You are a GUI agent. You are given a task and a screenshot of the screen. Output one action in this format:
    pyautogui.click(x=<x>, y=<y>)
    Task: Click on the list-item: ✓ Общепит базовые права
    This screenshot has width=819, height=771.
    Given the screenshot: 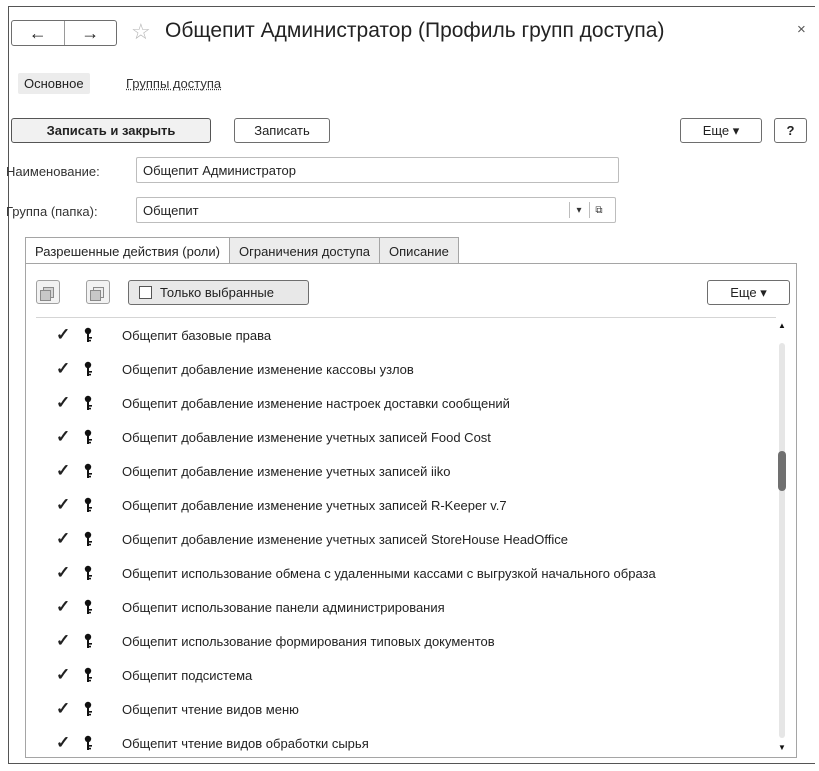 What is the action you would take?
    pyautogui.click(x=406, y=335)
    